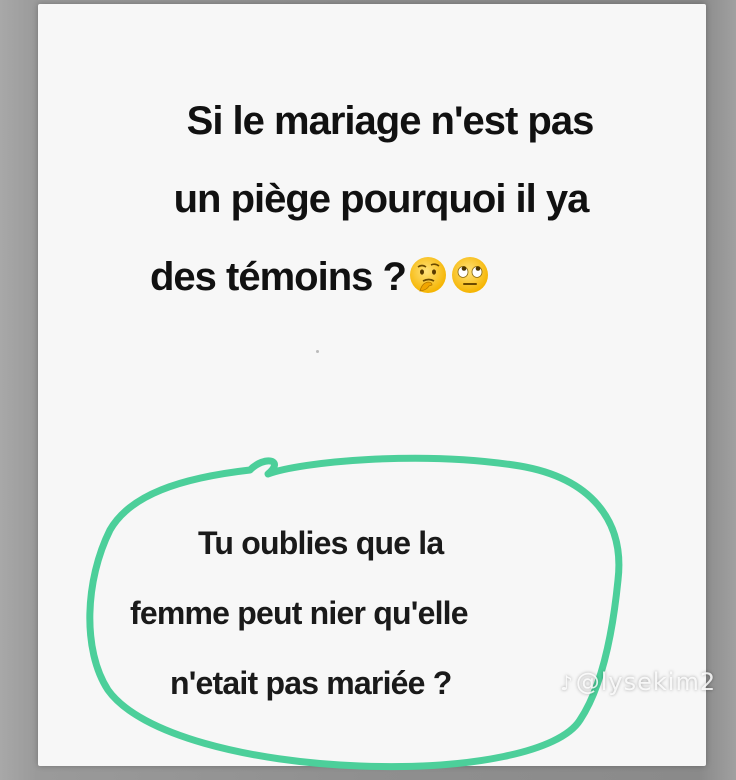 This screenshot has height=780, width=736. I want to click on answer-line-1: Tu oublies que la, so click(321, 543).